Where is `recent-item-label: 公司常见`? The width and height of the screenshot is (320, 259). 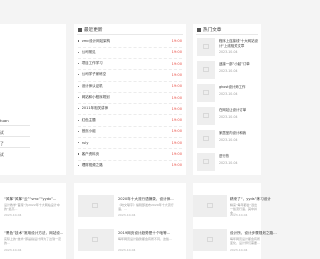 recent-item-label: 公司常见 is located at coordinates (88, 51).